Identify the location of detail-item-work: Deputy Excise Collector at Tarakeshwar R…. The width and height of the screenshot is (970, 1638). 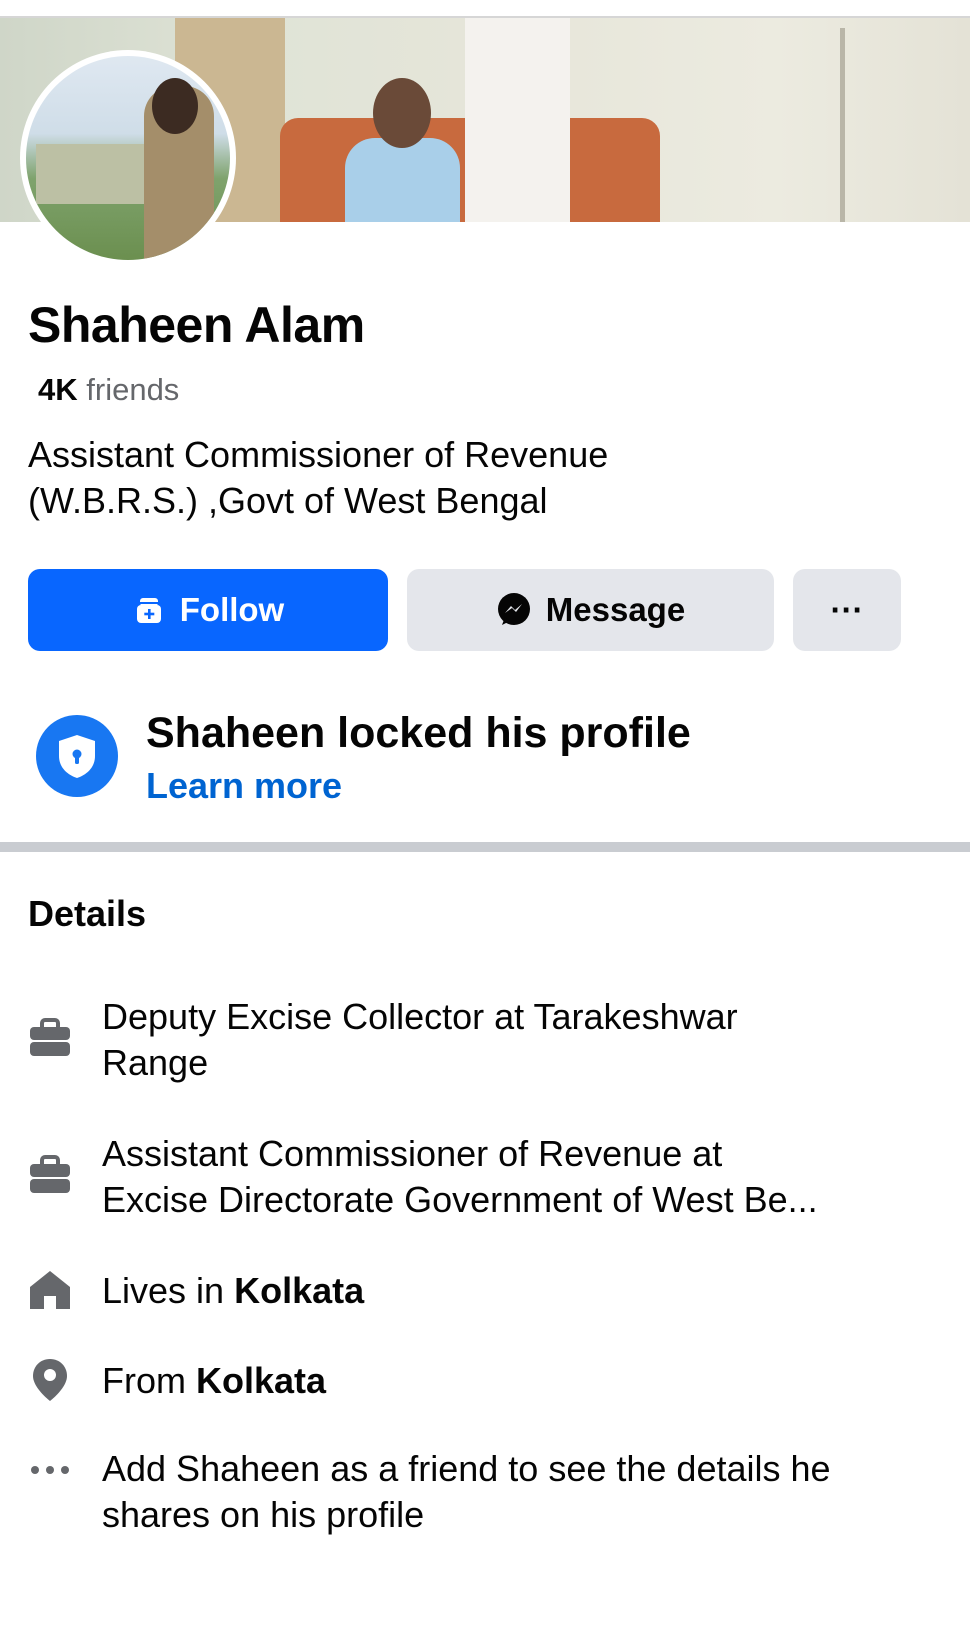
(488, 1044).